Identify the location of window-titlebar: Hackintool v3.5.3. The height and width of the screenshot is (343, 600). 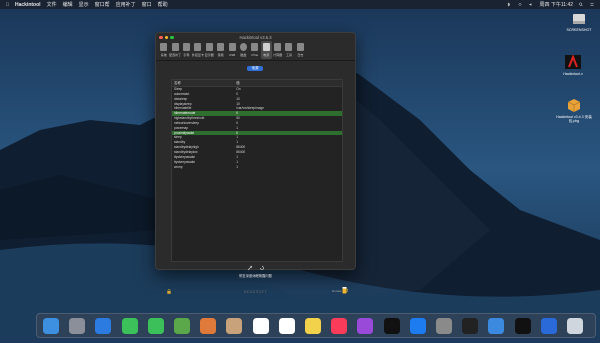
(255, 37).